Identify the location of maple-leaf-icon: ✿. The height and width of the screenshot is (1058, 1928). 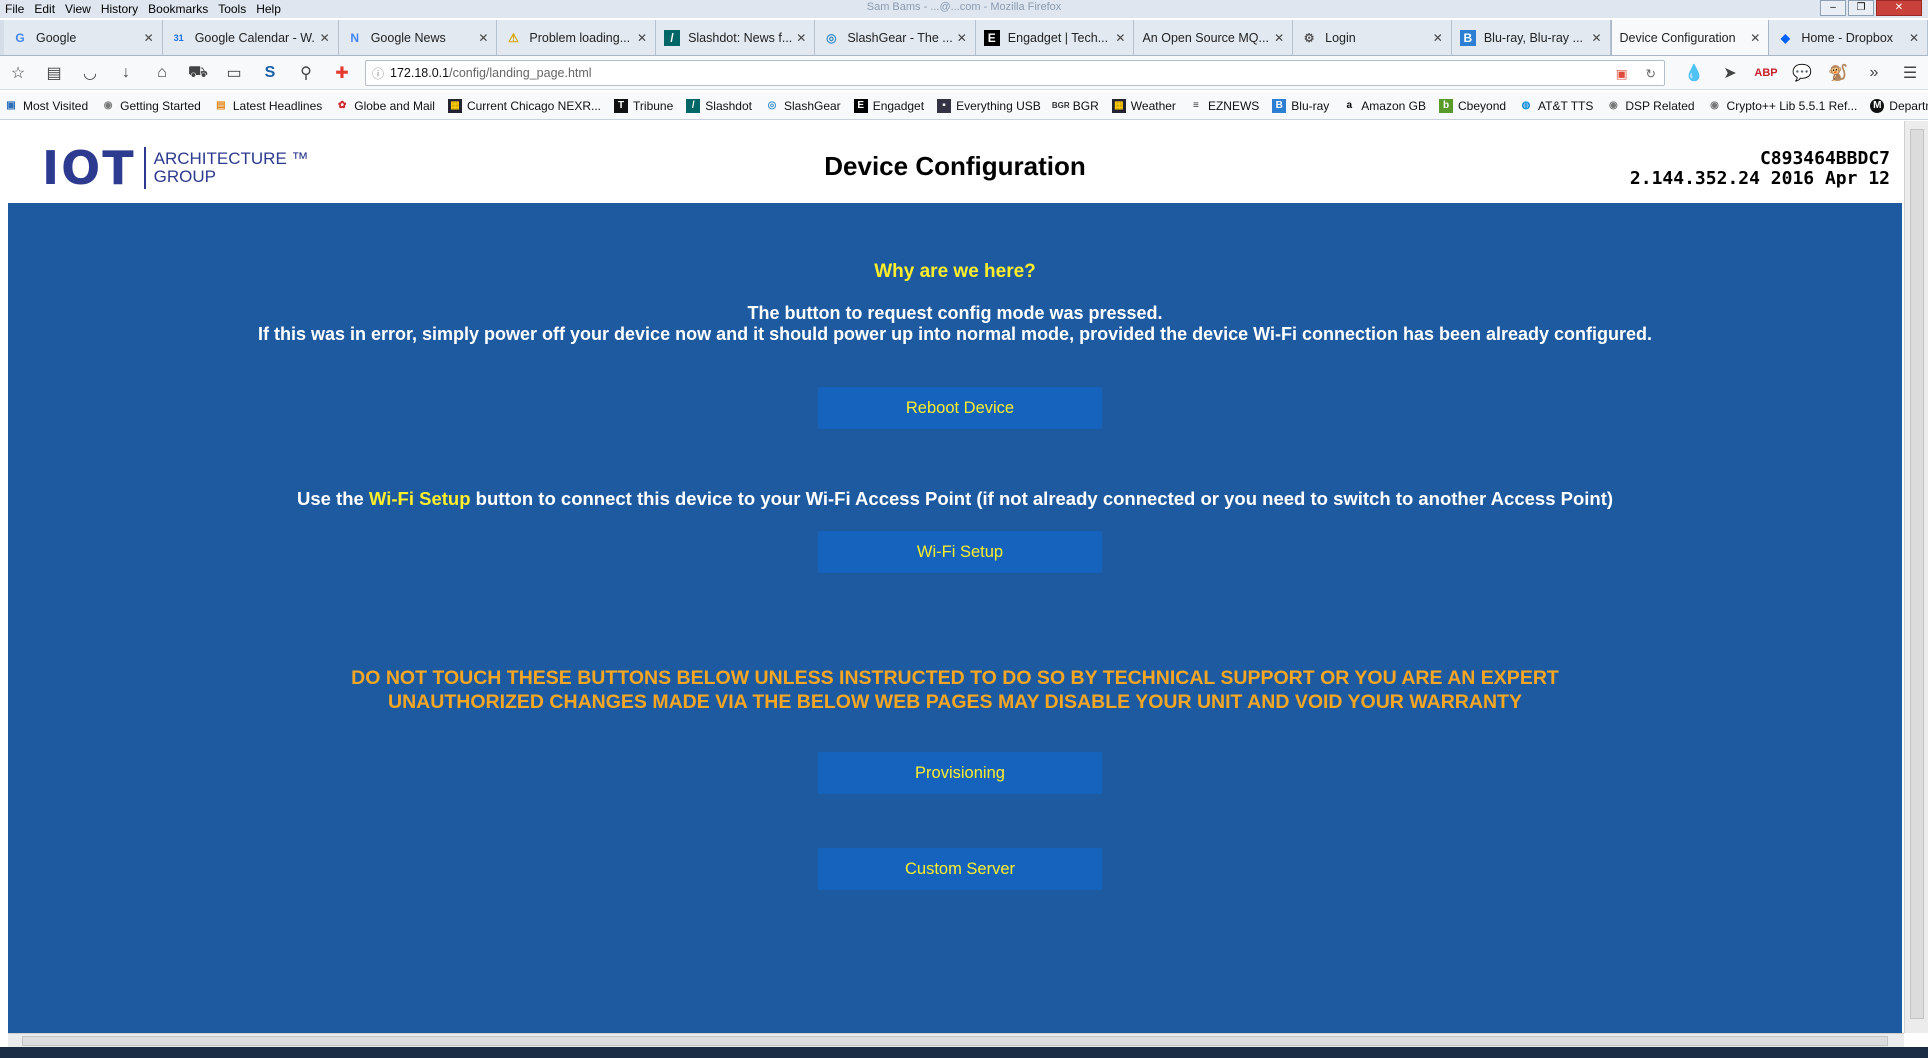
(342, 105).